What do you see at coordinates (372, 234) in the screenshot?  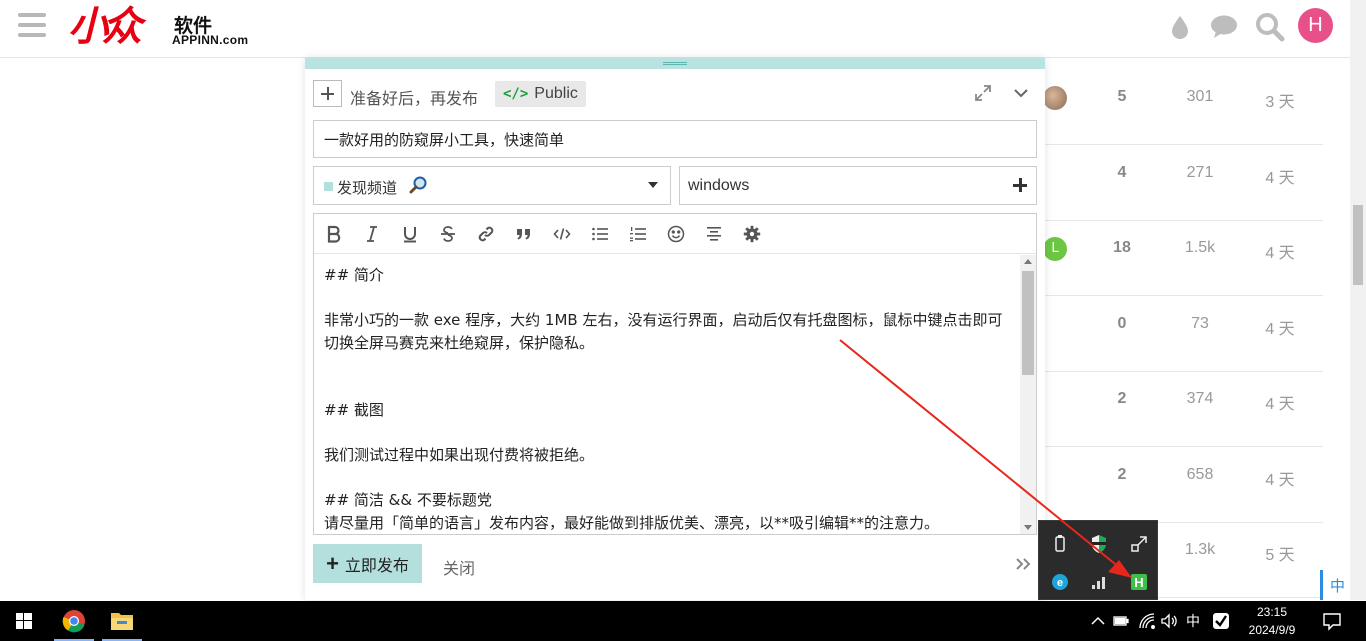 I see `italic-icon` at bounding box center [372, 234].